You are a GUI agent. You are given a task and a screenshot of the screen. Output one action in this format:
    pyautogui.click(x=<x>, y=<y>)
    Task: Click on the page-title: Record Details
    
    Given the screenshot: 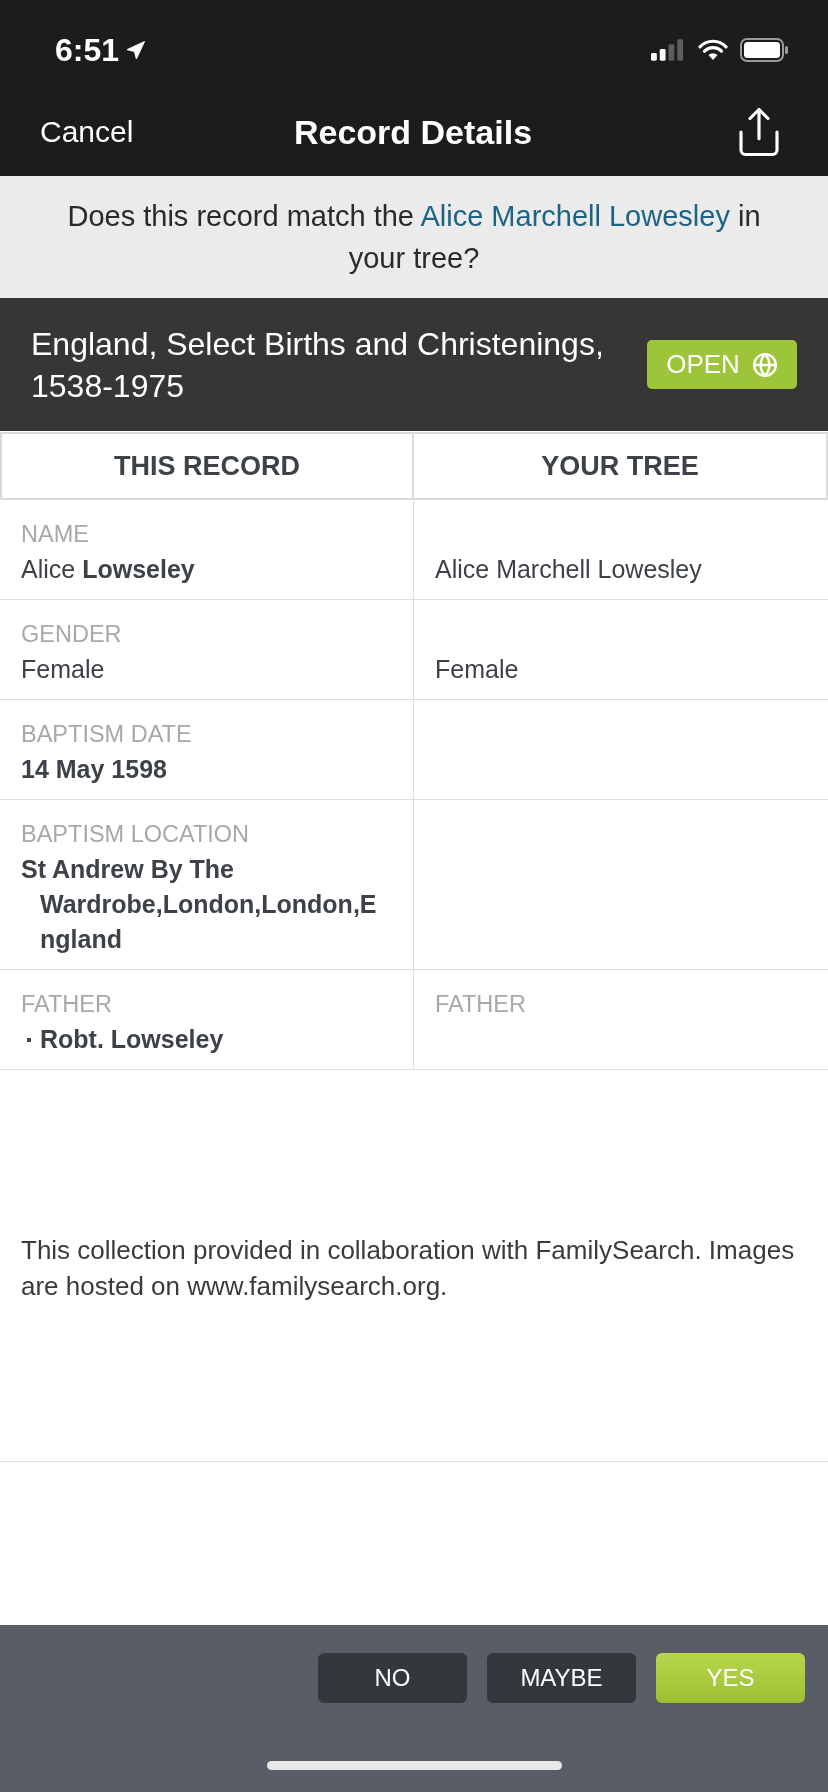 What is the action you would take?
    pyautogui.click(x=413, y=132)
    